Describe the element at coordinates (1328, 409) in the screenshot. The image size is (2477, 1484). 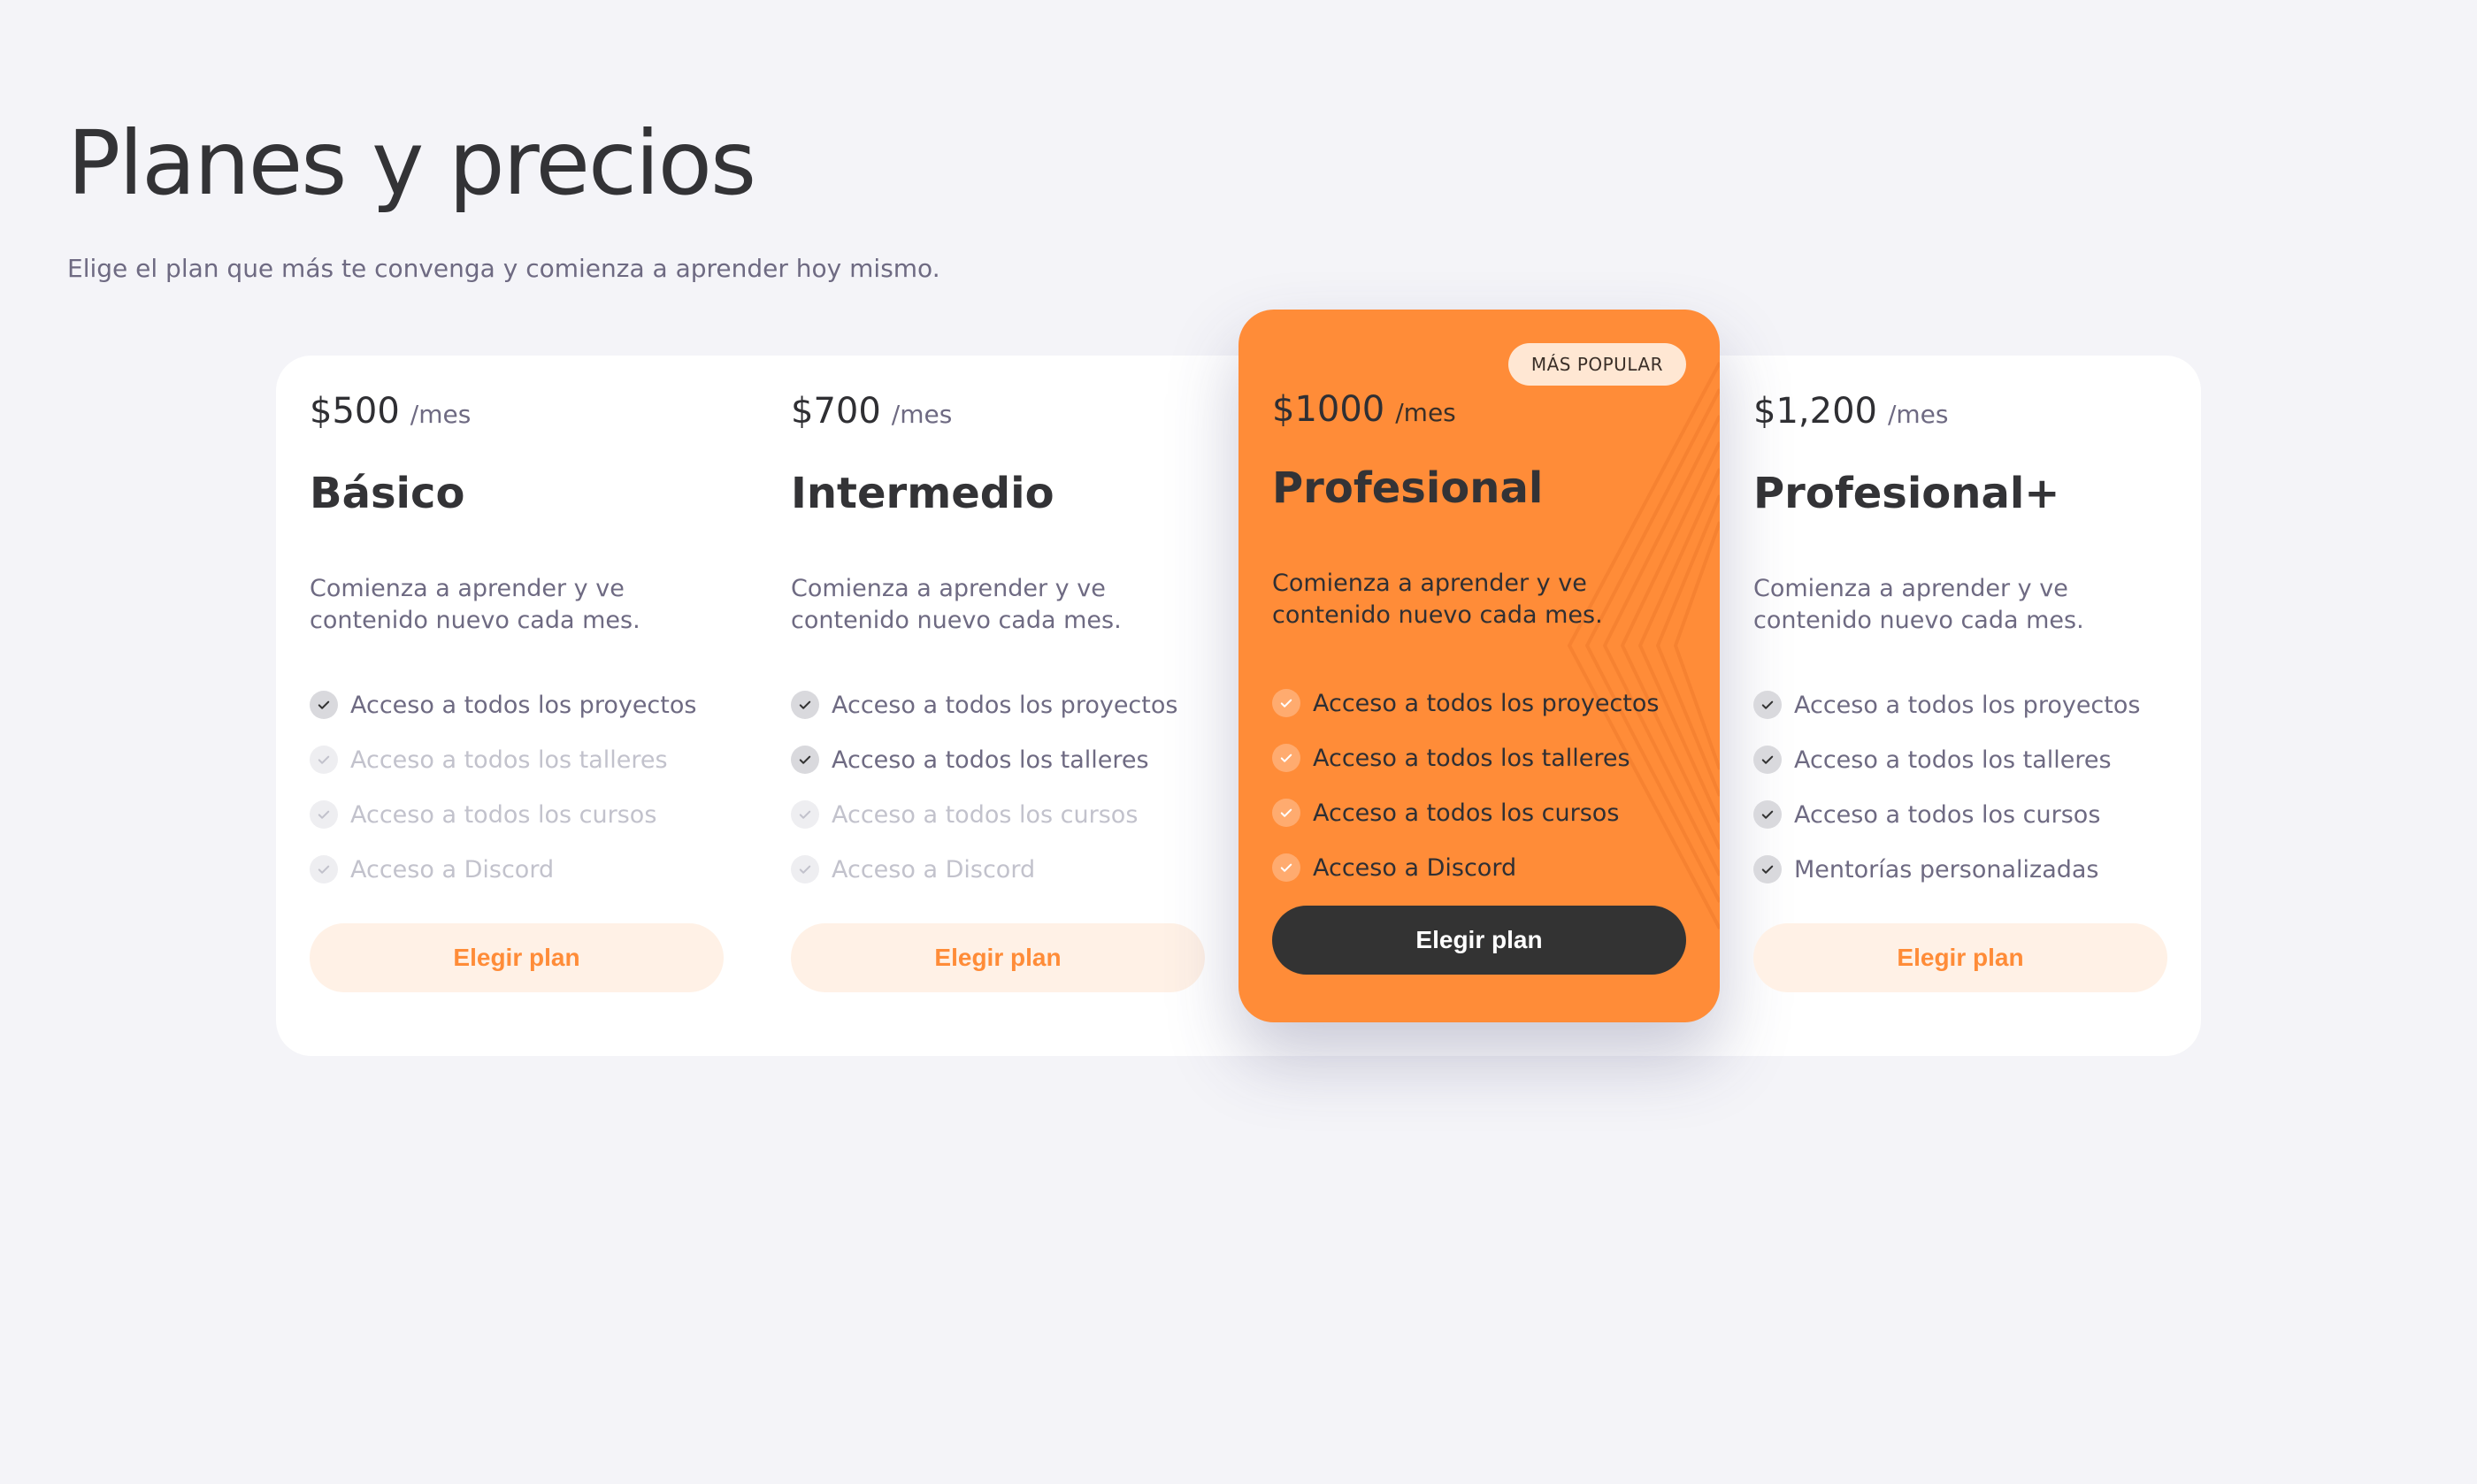
I see `plan-price: $1000` at that location.